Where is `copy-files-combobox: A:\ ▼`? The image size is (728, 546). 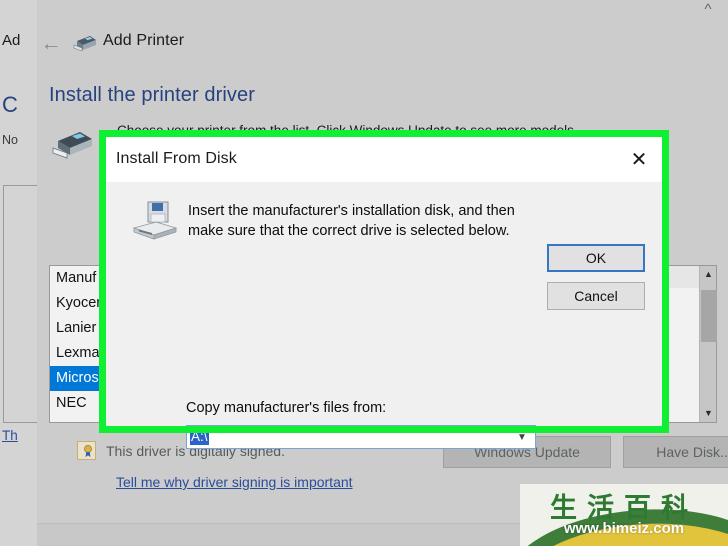 copy-files-combobox: A:\ ▼ is located at coordinates (361, 437).